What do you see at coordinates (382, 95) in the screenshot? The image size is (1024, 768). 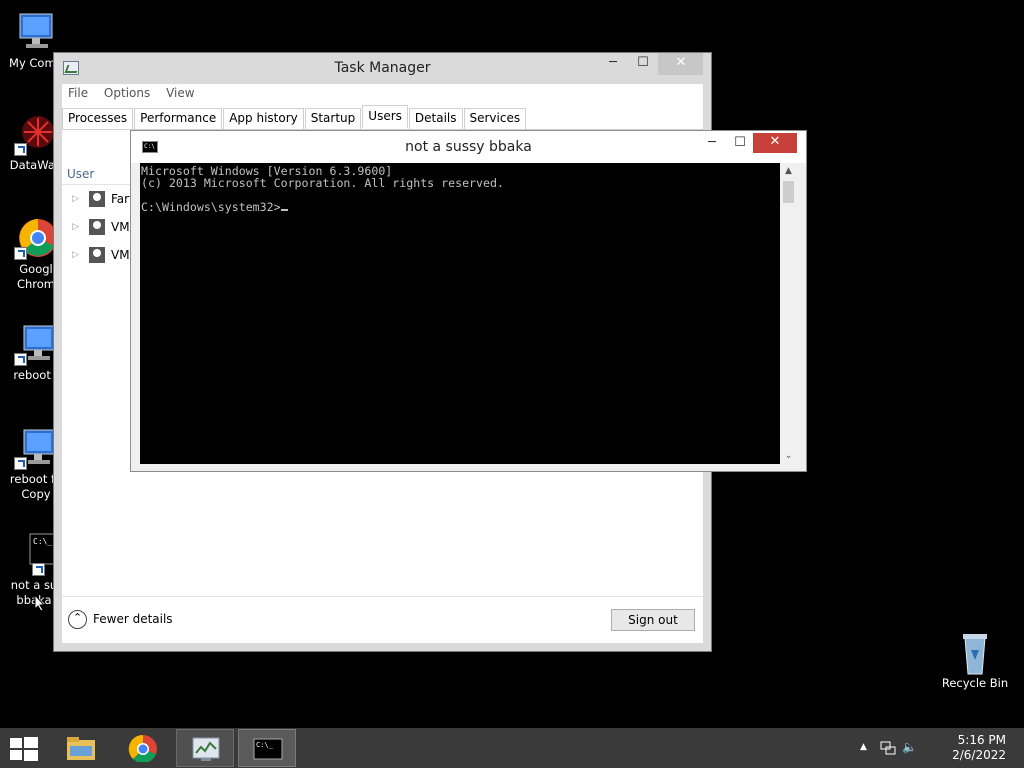 I see `menu-bar: File Options View` at bounding box center [382, 95].